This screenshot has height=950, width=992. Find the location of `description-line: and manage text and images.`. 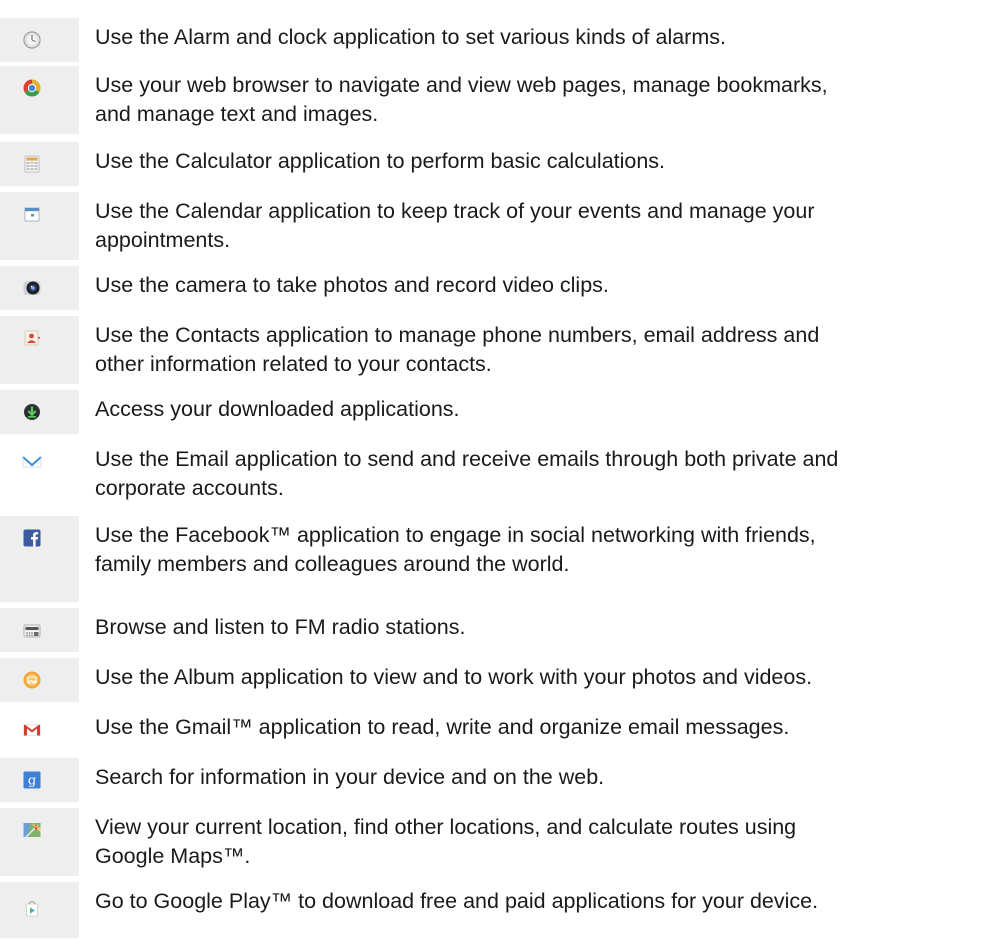

description-line: and manage text and images. is located at coordinates (237, 114).